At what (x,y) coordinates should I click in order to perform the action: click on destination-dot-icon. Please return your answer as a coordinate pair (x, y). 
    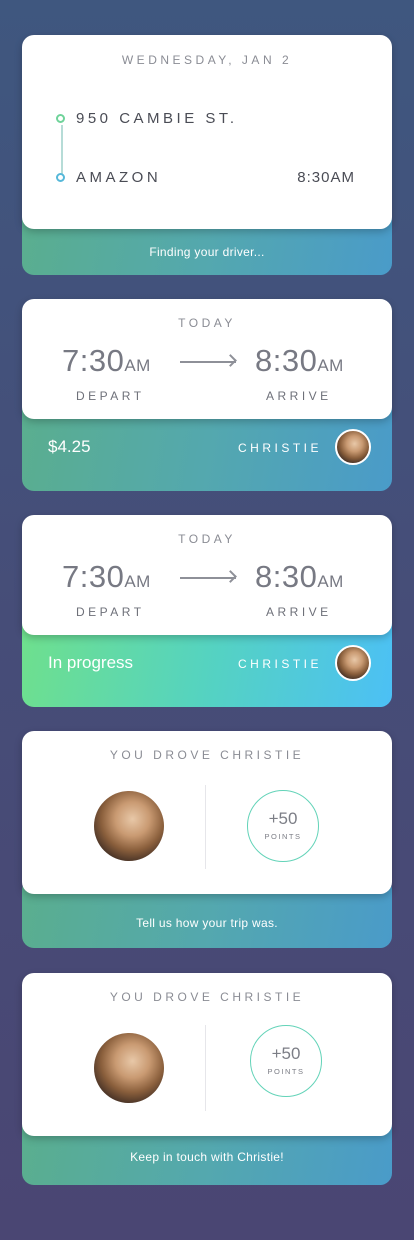
    Looking at the image, I should click on (60, 177).